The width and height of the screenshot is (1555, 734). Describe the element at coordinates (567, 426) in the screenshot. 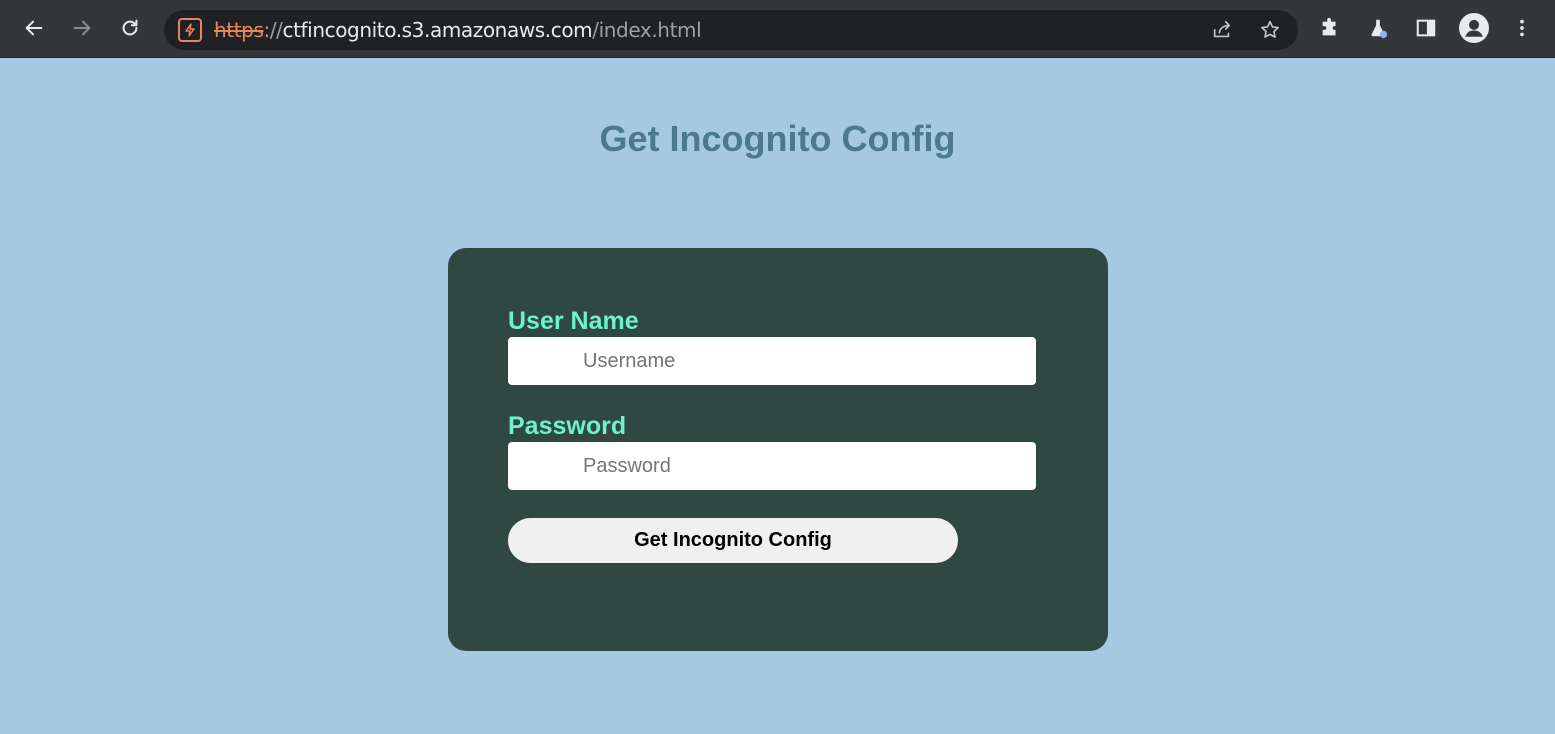

I see `password-label: Password` at that location.